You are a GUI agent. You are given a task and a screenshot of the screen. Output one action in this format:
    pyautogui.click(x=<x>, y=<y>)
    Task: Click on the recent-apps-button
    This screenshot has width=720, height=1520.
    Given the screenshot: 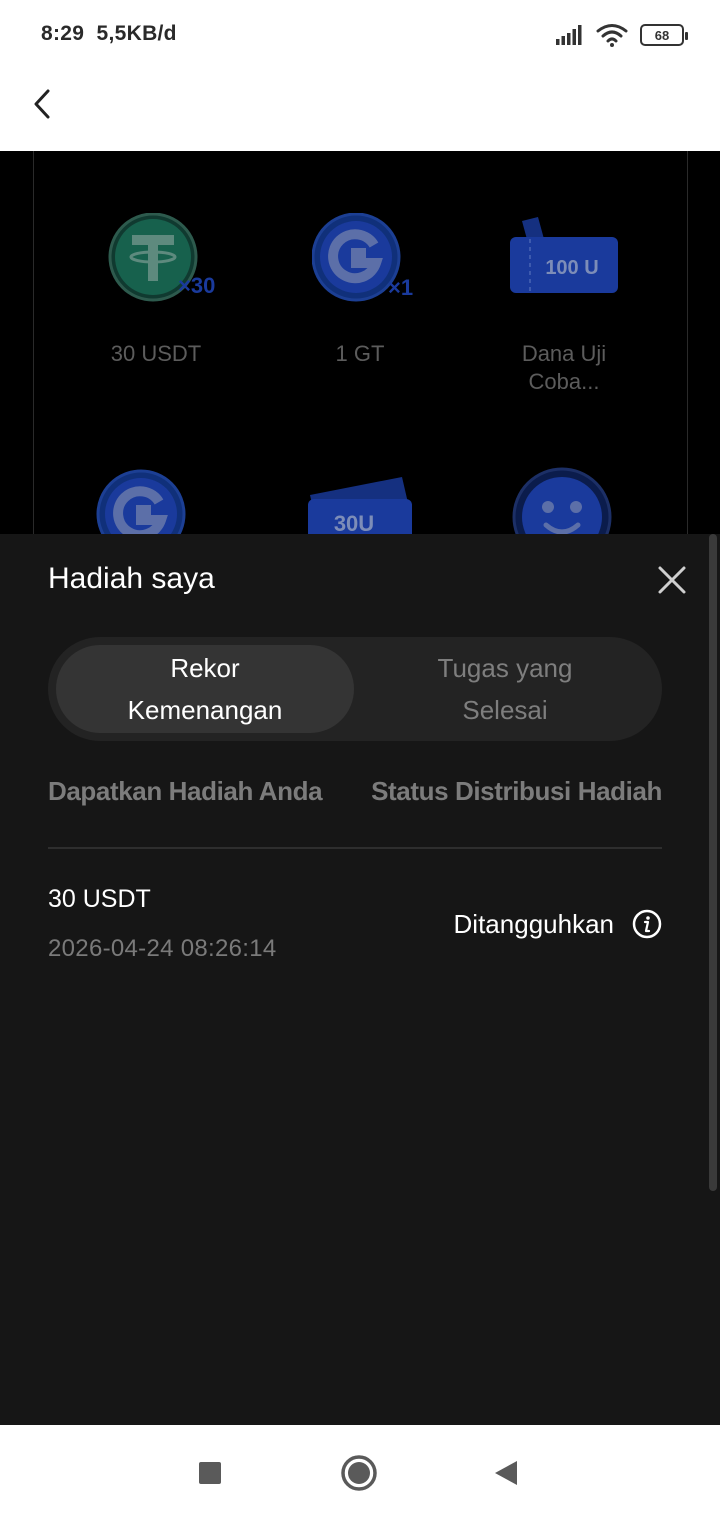 What is the action you would take?
    pyautogui.click(x=210, y=1473)
    